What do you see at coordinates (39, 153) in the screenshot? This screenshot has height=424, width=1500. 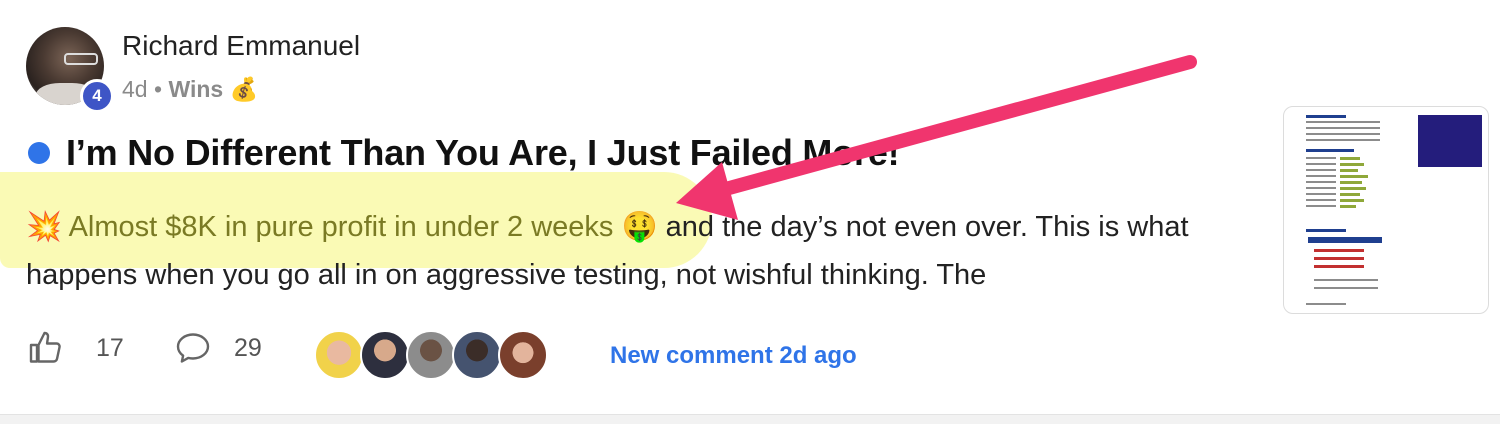 I see `unread-dot` at bounding box center [39, 153].